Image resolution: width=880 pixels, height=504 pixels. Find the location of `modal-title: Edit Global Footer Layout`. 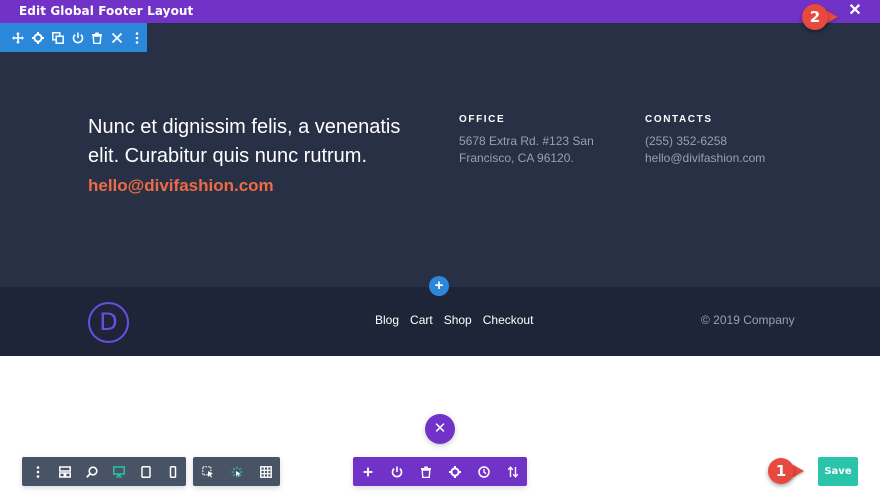

modal-title: Edit Global Footer Layout is located at coordinates (106, 11).